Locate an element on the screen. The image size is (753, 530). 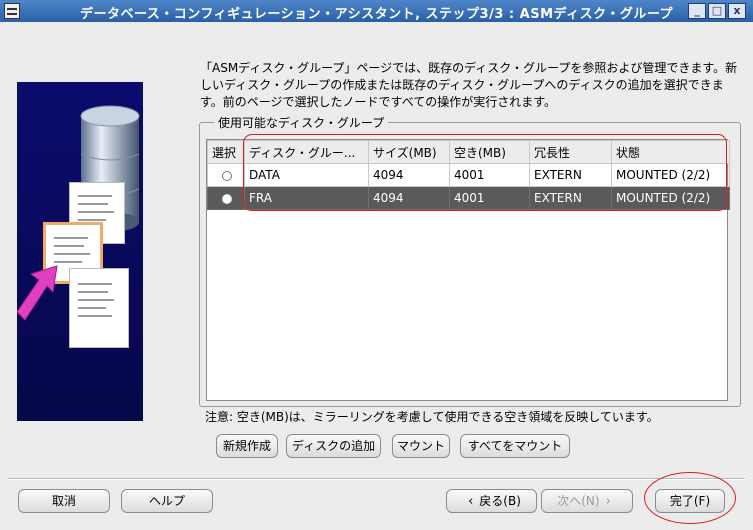
column-header-state: 状態 is located at coordinates (670, 152).